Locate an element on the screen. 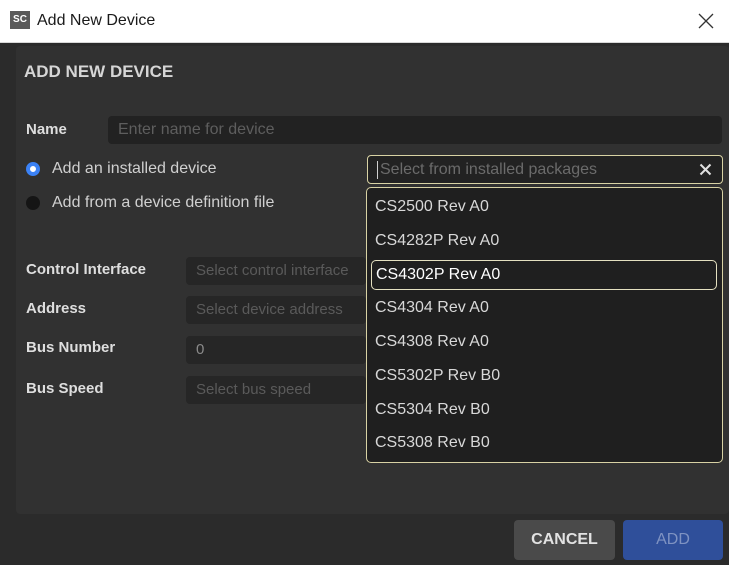 The height and width of the screenshot is (565, 729). package-option-highlighted: CS4302P Rev A0 is located at coordinates (544, 275).